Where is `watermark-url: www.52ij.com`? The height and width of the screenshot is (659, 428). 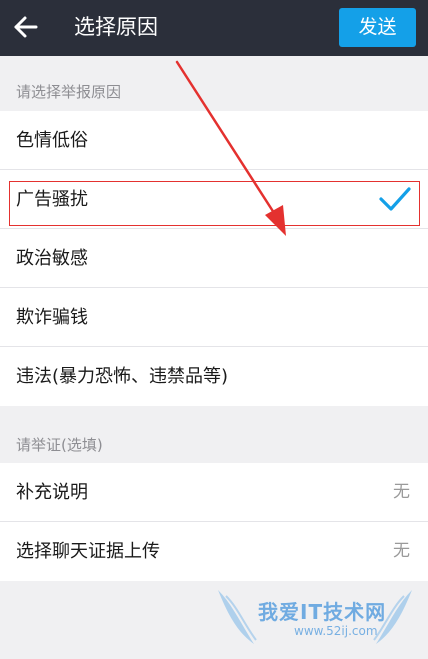 watermark-url: www.52ij.com is located at coordinates (336, 631).